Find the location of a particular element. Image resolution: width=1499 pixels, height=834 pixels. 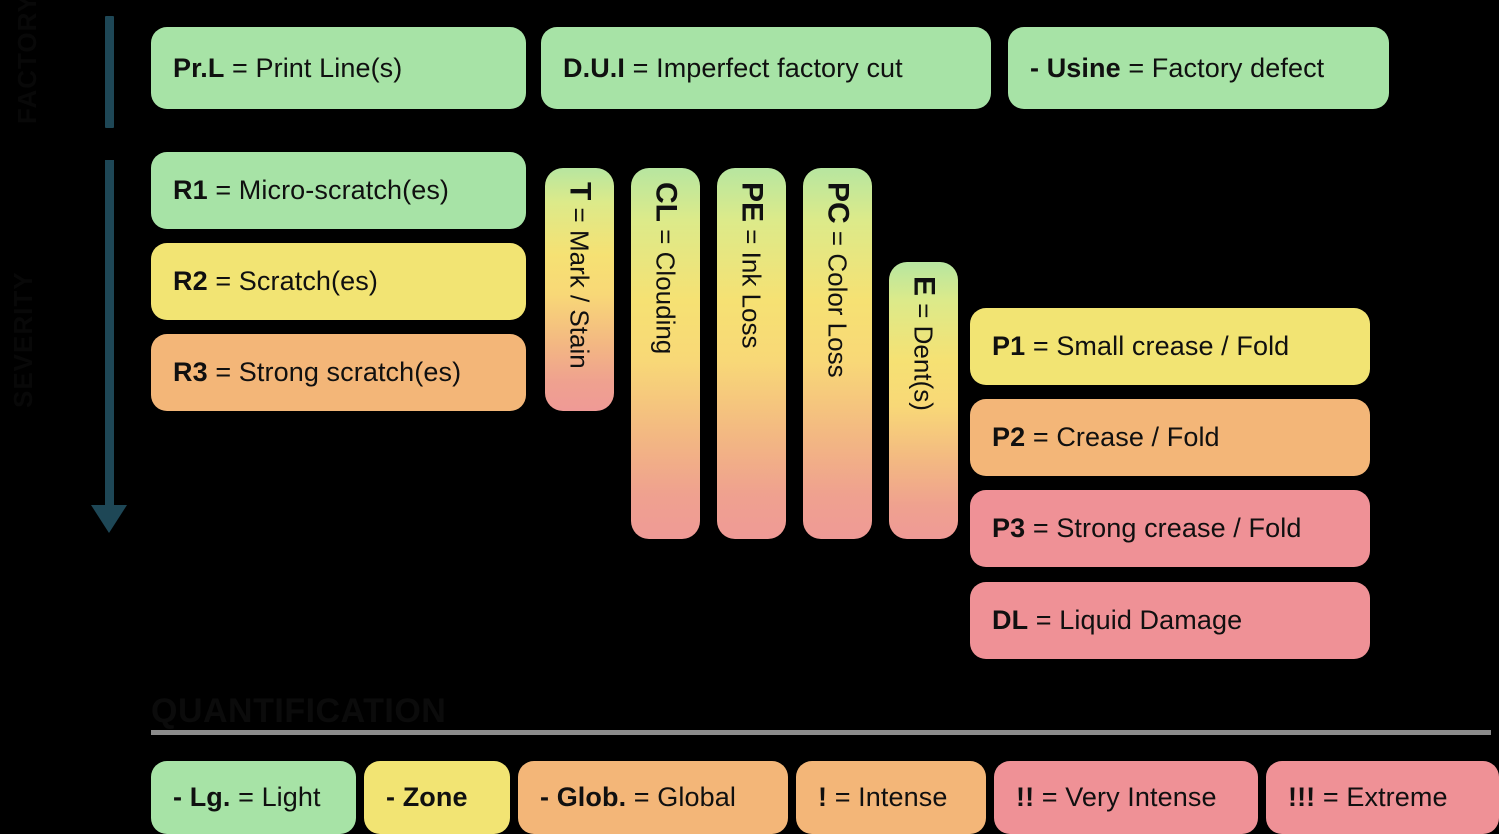

vpill-e-desc: Dent(s) is located at coordinates (923, 368).